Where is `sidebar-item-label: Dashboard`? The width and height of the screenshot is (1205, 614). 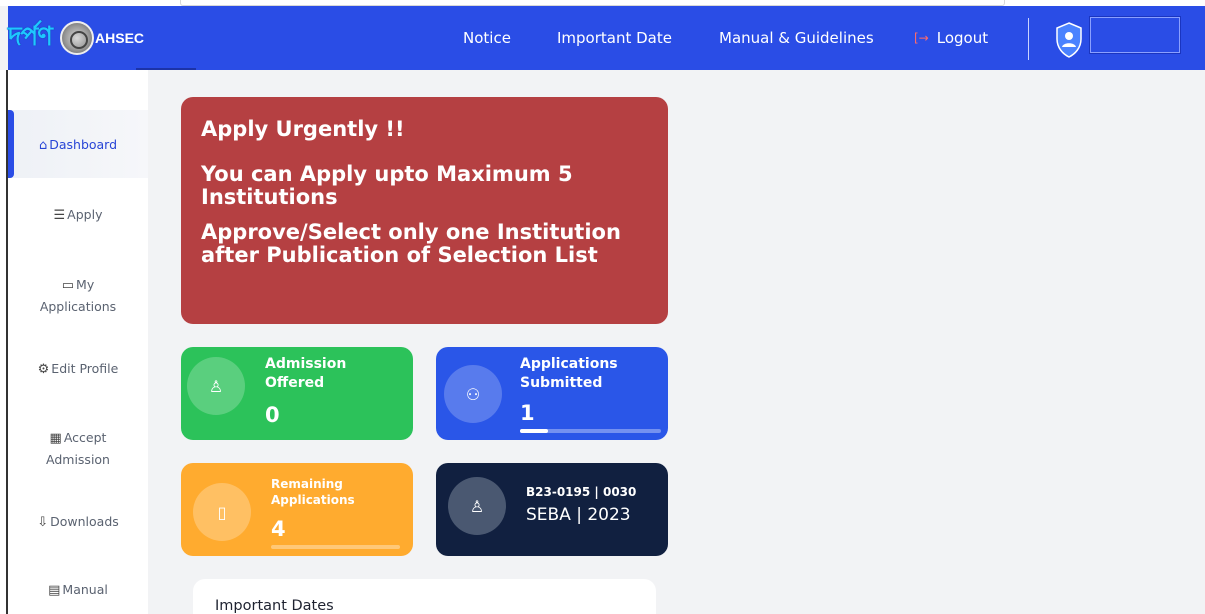
sidebar-item-label: Dashboard is located at coordinates (83, 144).